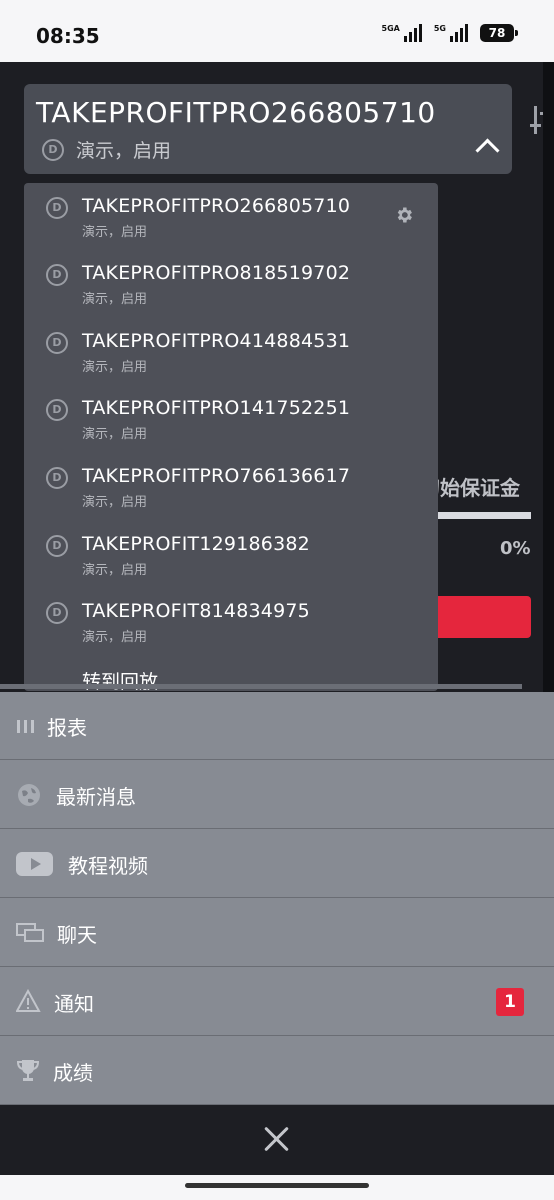  What do you see at coordinates (404, 215) in the screenshot?
I see `gear-icon` at bounding box center [404, 215].